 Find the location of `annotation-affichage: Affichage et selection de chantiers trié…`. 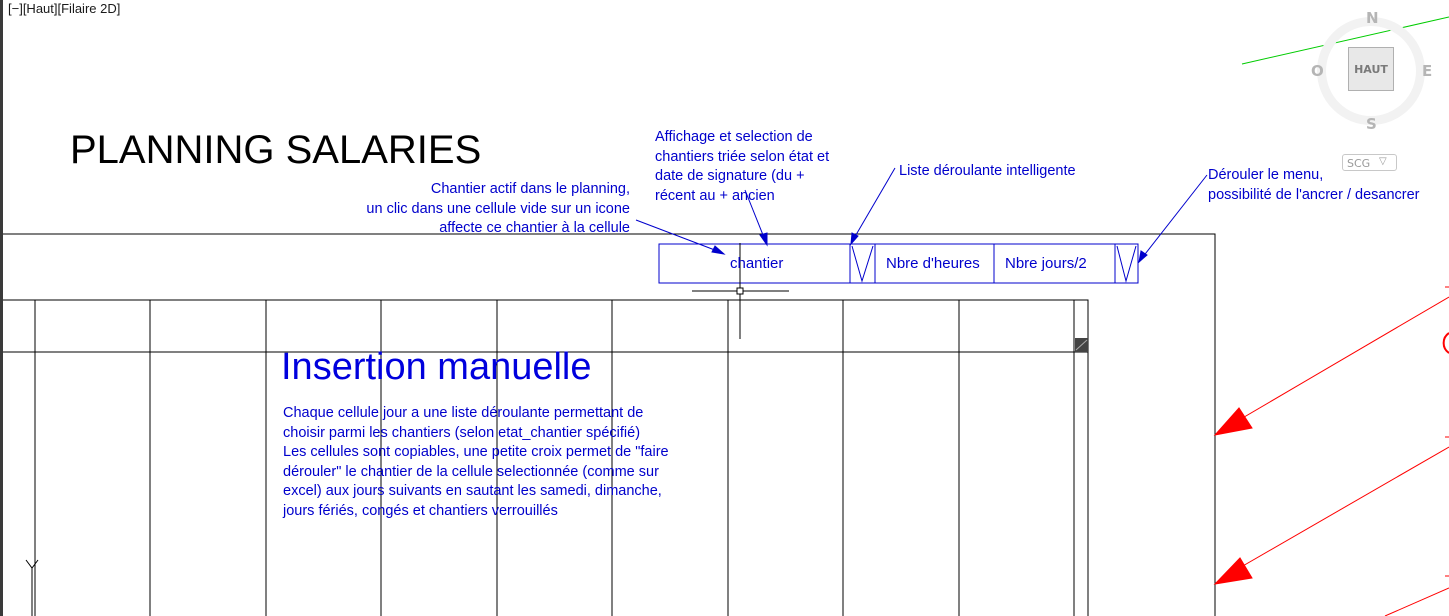

annotation-affichage: Affichage et selection de chantiers trié… is located at coordinates (742, 166).